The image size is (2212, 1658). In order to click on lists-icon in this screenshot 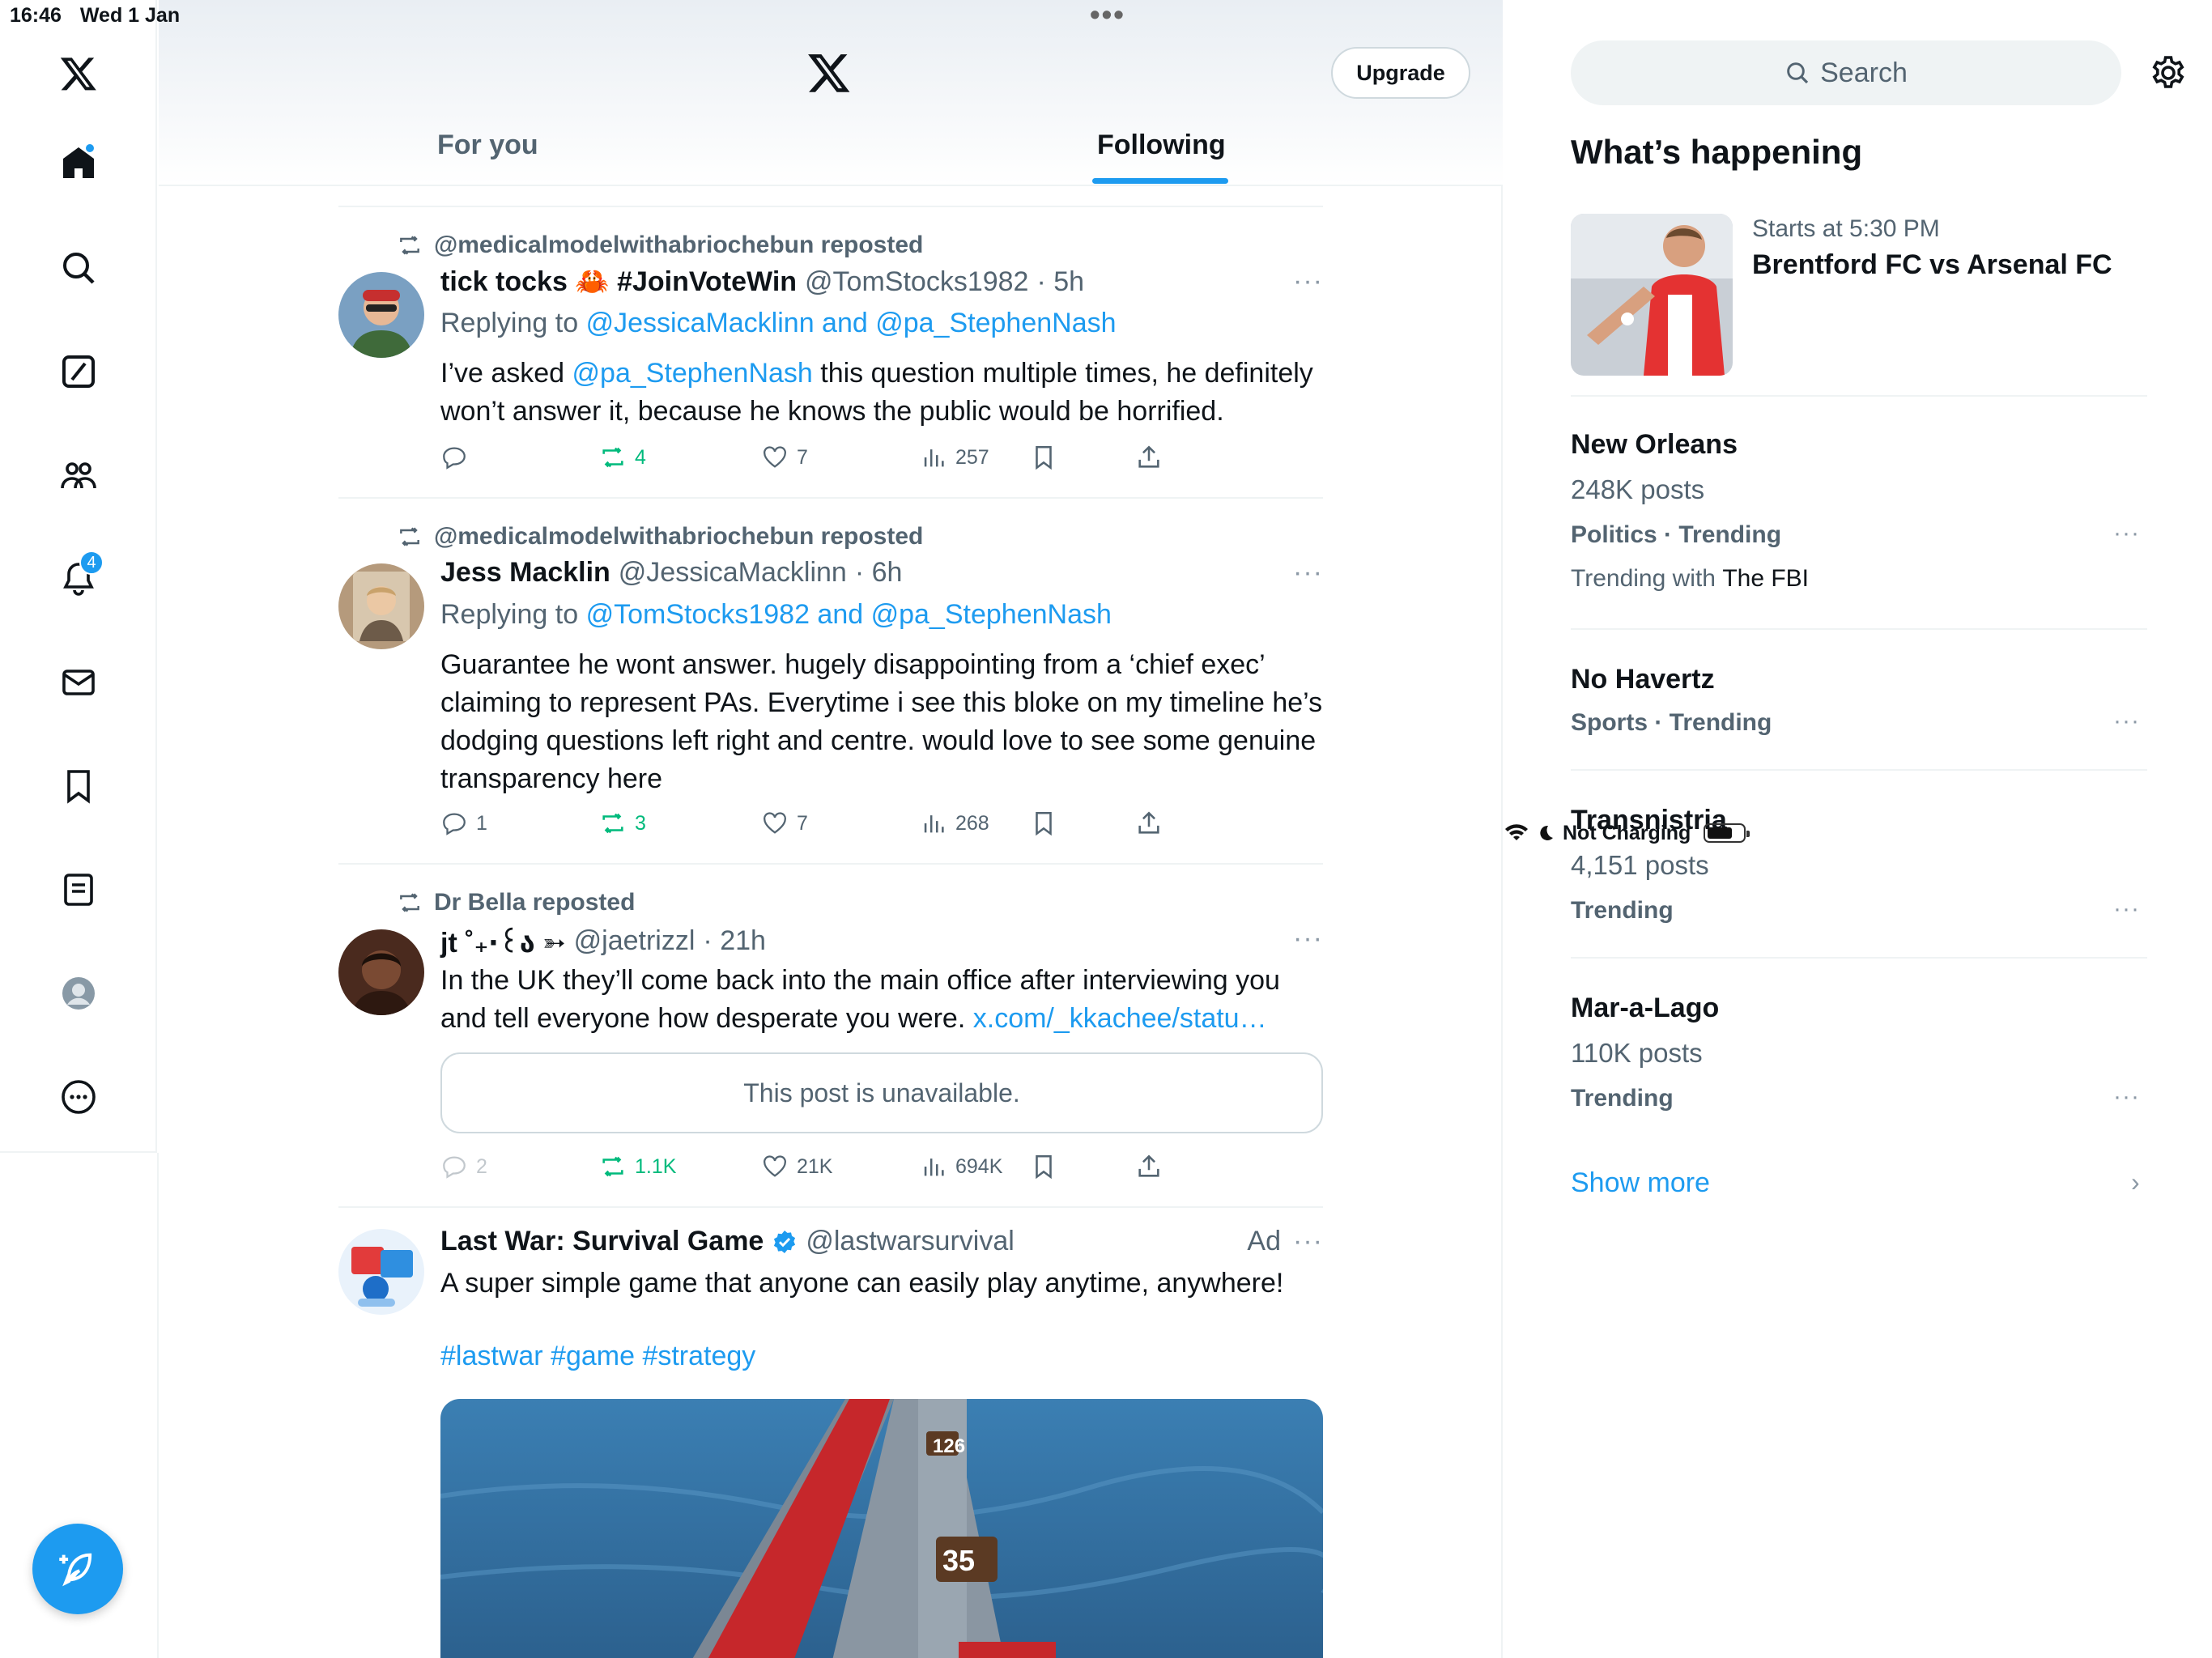, I will do `click(78, 889)`.